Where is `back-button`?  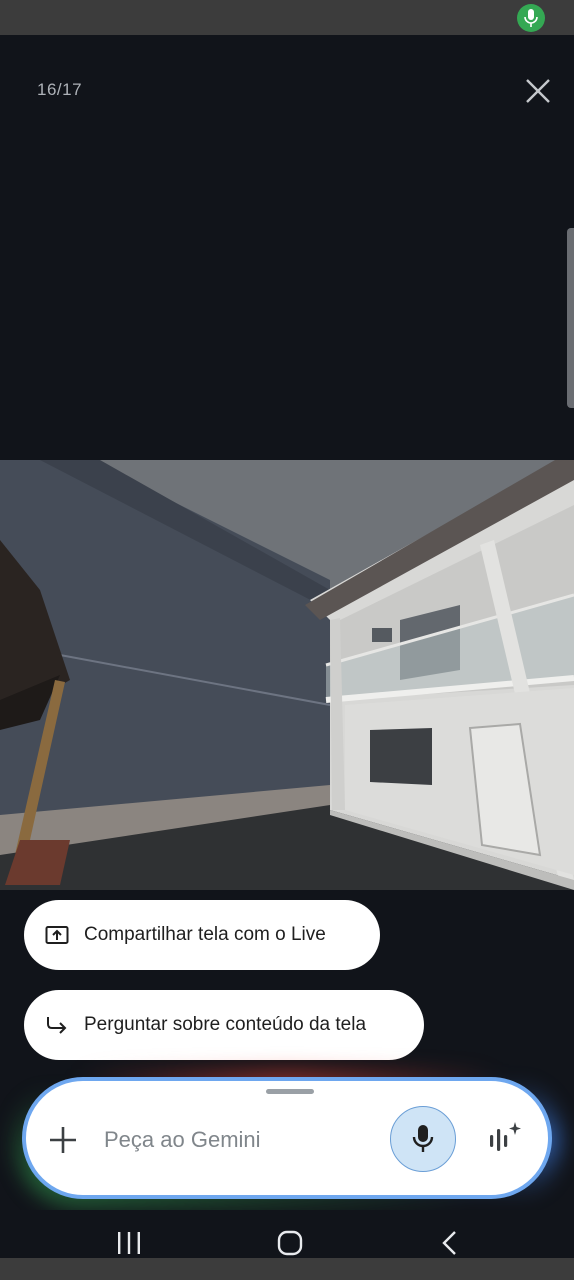
back-button is located at coordinates (450, 1243).